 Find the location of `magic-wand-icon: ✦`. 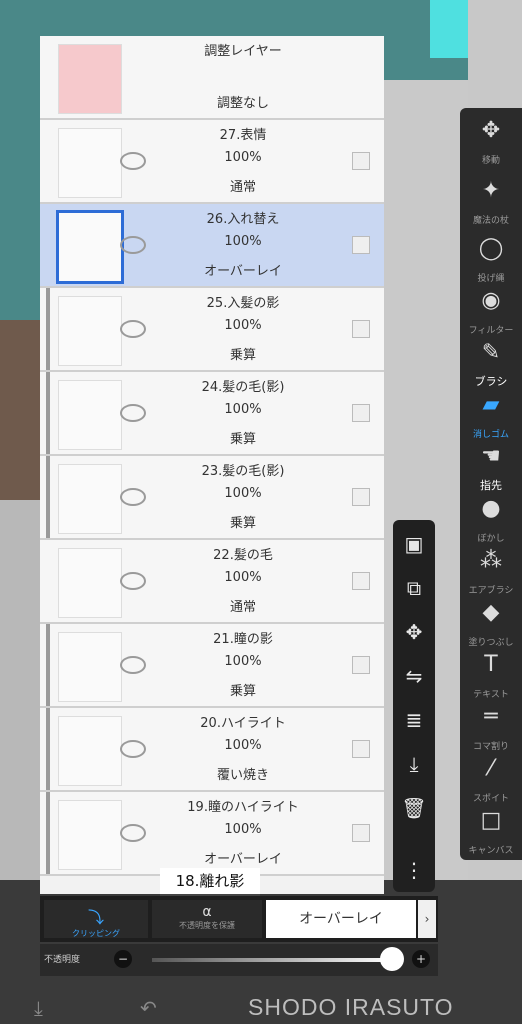

magic-wand-icon: ✦ is located at coordinates (491, 190).